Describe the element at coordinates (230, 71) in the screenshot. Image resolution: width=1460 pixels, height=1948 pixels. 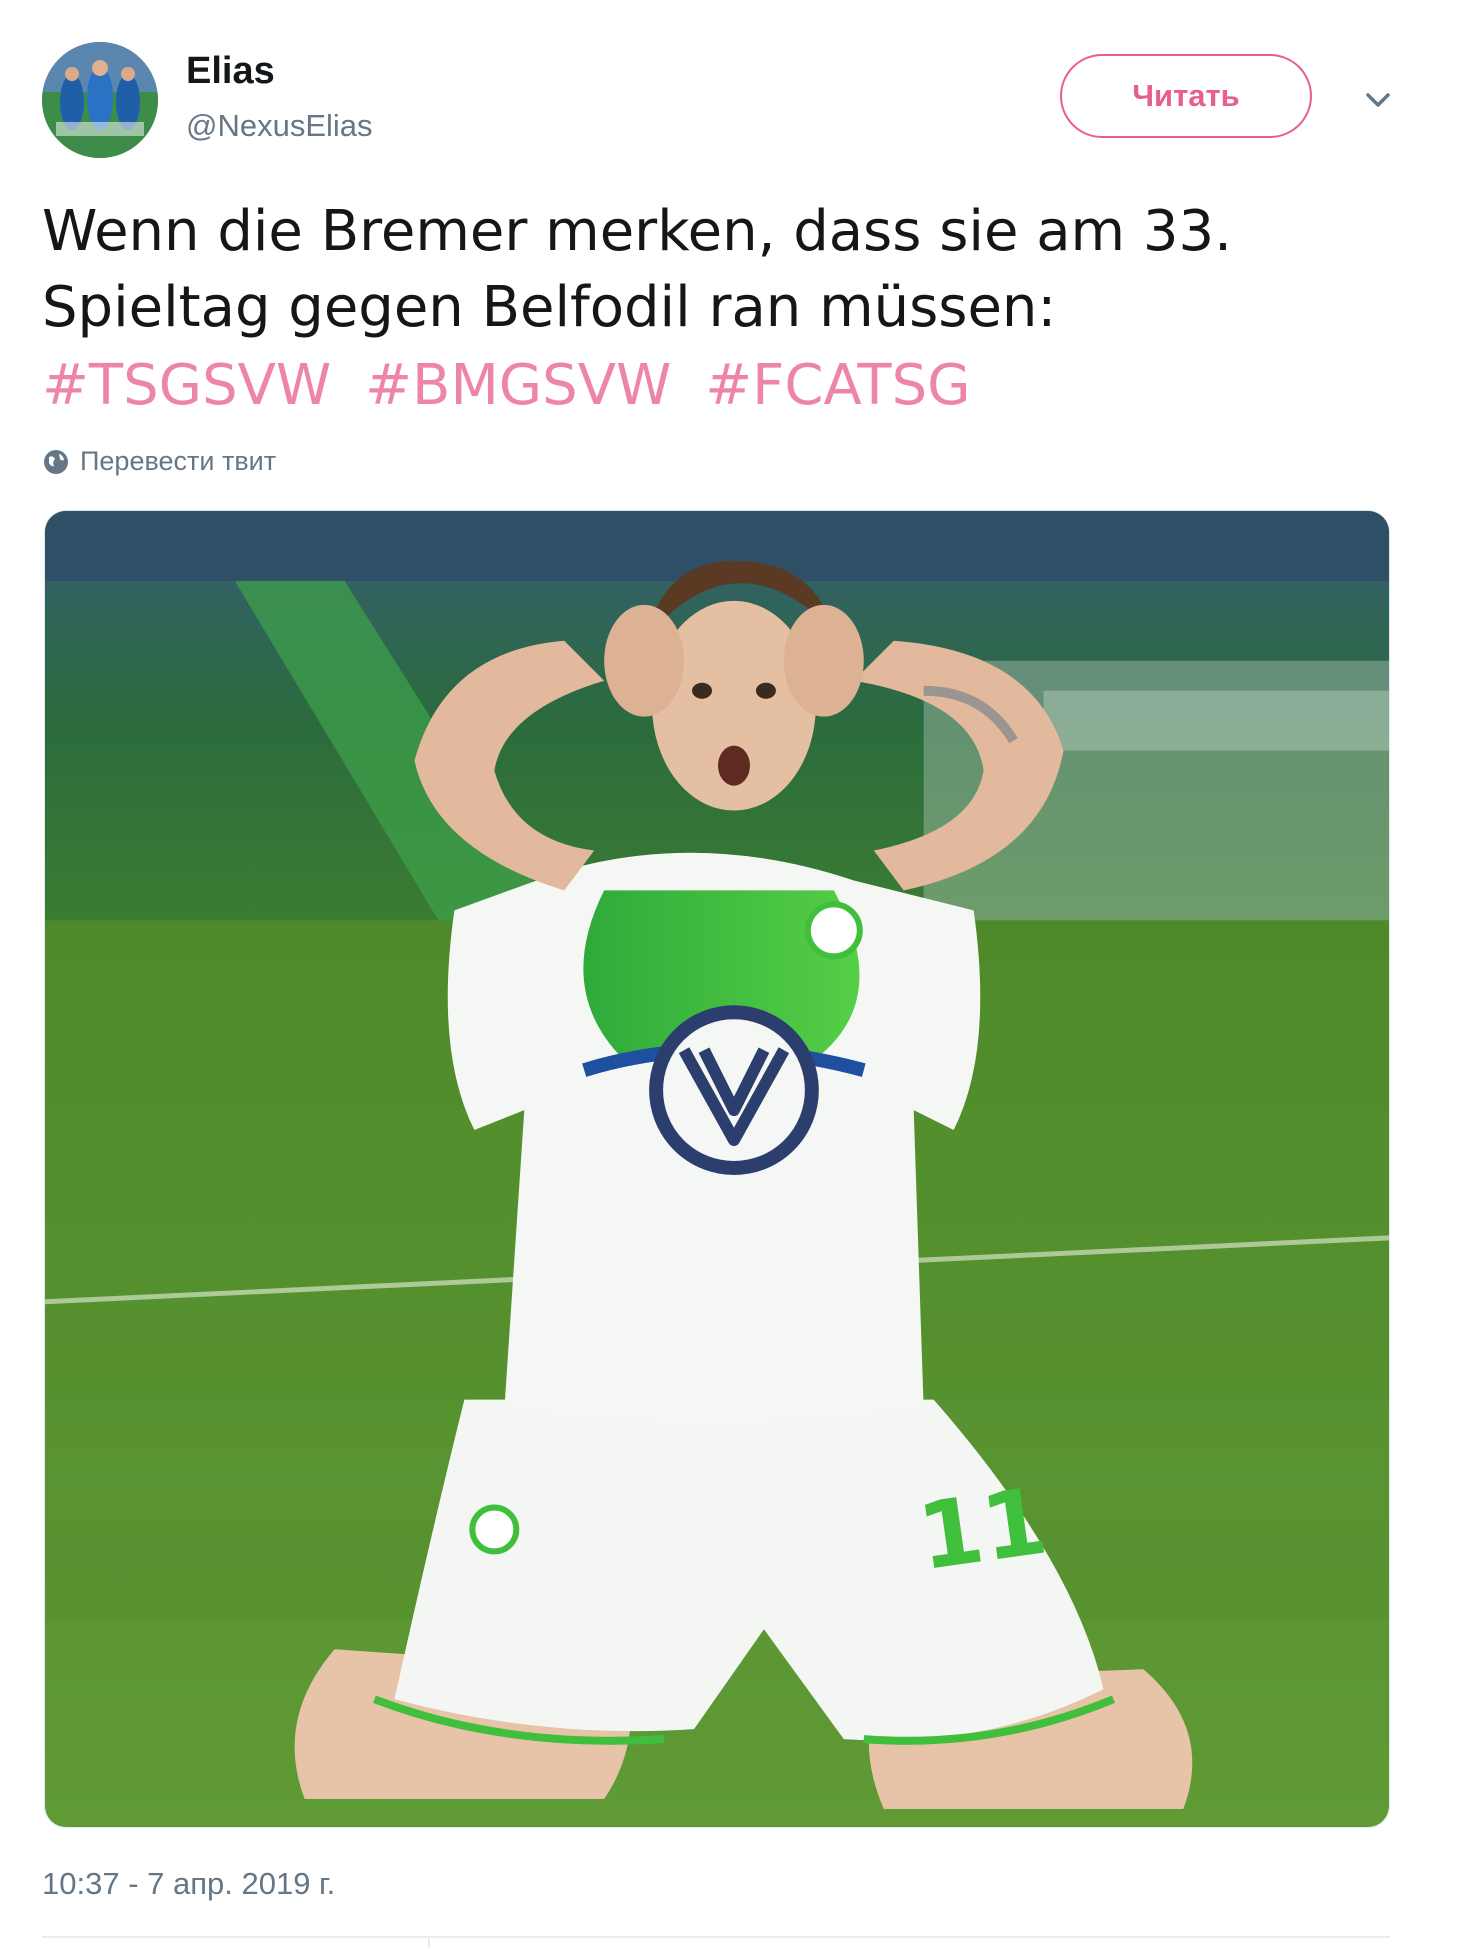
I see `user-name: Elias` at that location.